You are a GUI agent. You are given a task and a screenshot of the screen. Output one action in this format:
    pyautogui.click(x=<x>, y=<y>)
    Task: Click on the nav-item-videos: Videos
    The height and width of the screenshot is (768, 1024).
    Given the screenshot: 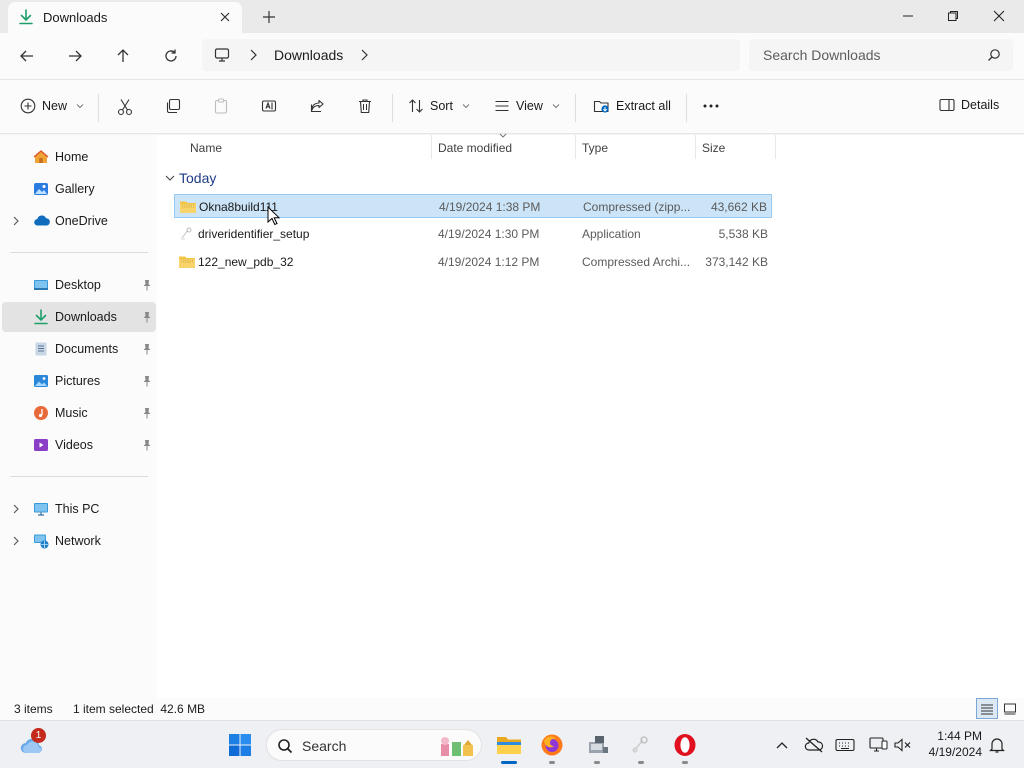 What is the action you would take?
    pyautogui.click(x=79, y=445)
    